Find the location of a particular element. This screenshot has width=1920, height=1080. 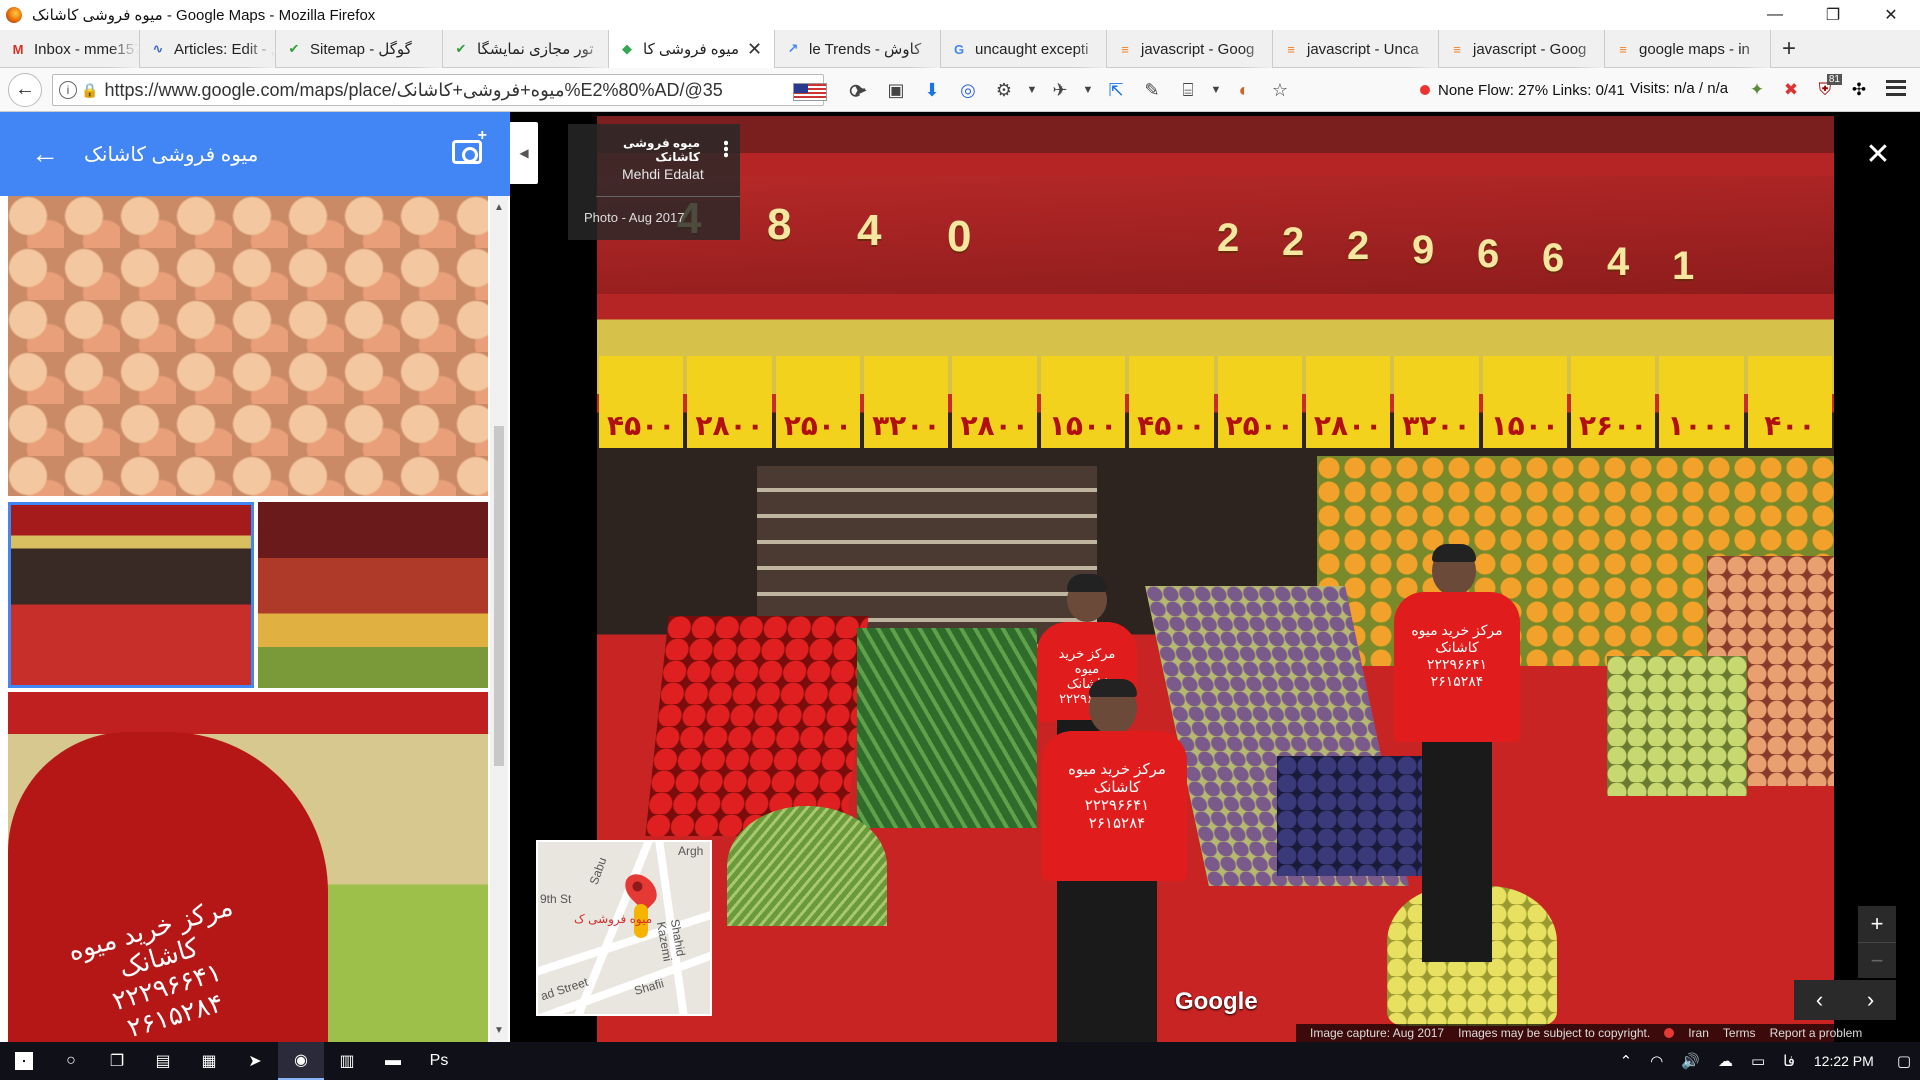

photo-worker-back: مرکز خرید میوه کاشانک ۲۲۲۹۶۶۴۱ ۲۶۱۵۲۸۴ is located at coordinates (248, 867).